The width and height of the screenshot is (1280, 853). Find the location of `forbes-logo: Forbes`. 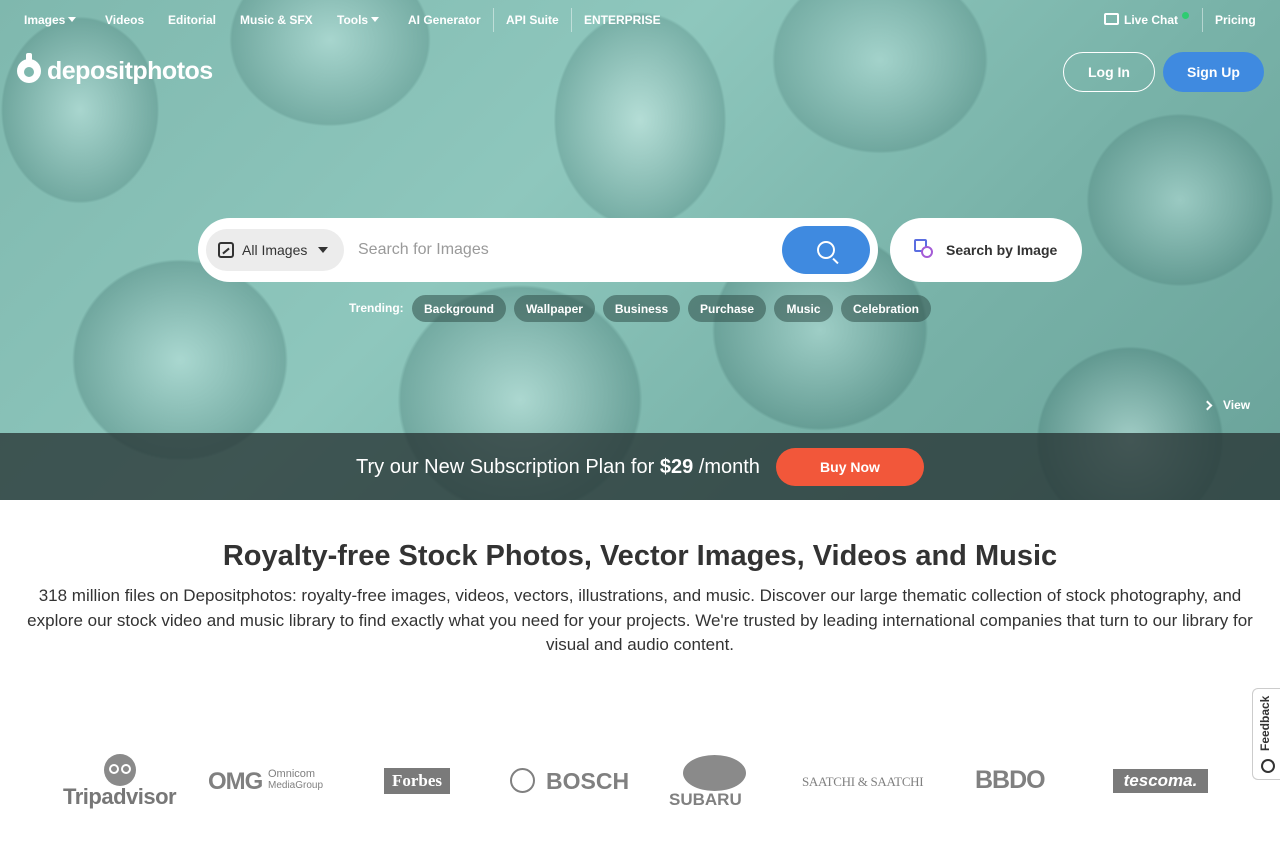

forbes-logo: Forbes is located at coordinates (417, 781).